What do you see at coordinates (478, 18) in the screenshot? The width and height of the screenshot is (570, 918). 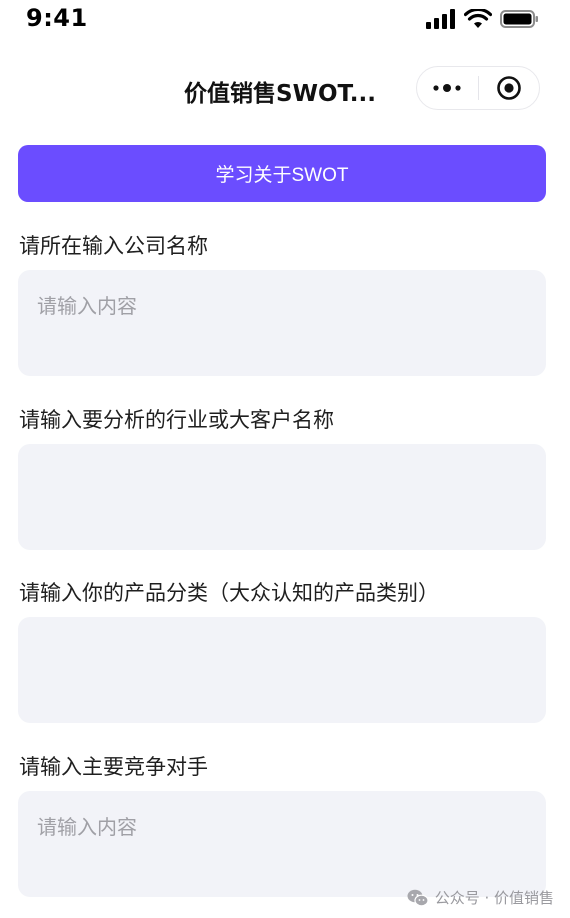 I see `wifi-icon` at bounding box center [478, 18].